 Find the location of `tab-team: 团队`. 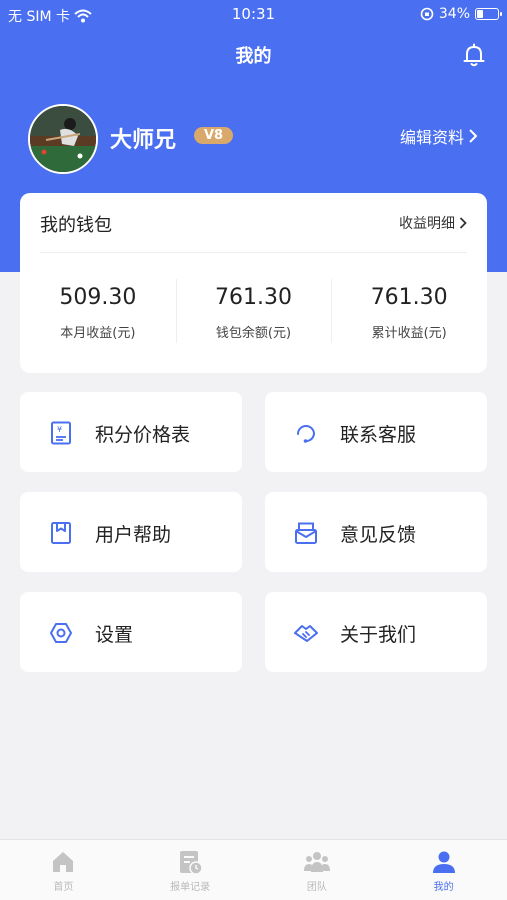

tab-team: 团队 is located at coordinates (317, 870).